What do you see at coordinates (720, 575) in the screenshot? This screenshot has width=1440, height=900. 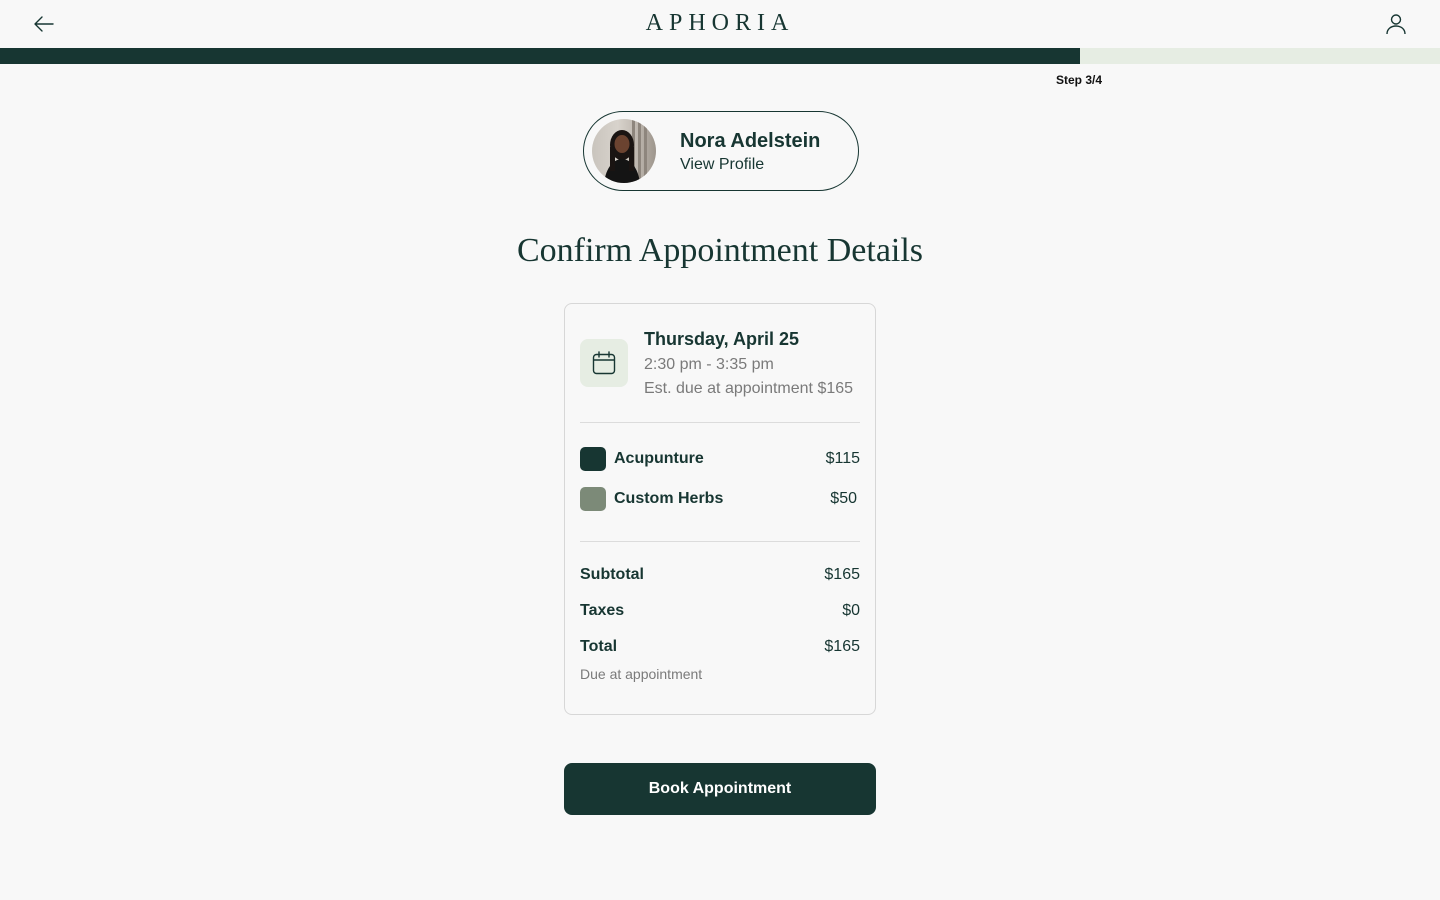 I see `subtotal-row: Subtotal $165` at bounding box center [720, 575].